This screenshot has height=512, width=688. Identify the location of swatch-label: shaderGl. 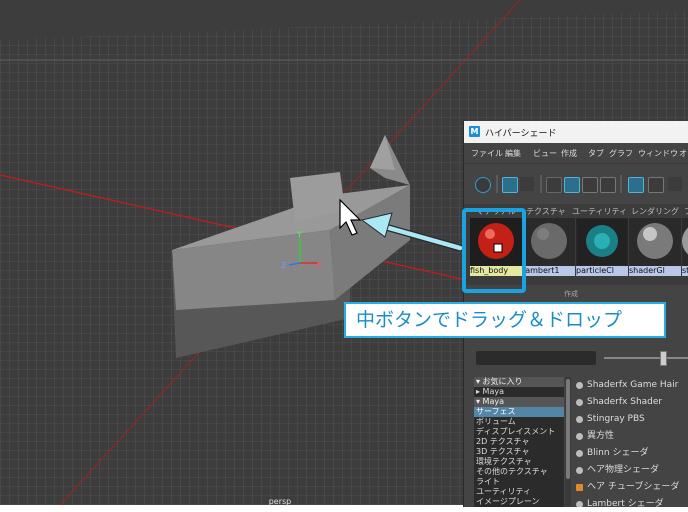
(655, 271).